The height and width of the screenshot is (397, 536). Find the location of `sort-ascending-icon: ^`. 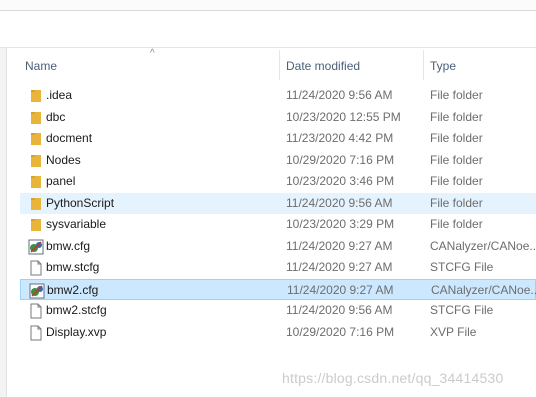

sort-ascending-icon: ^ is located at coordinates (152, 53).